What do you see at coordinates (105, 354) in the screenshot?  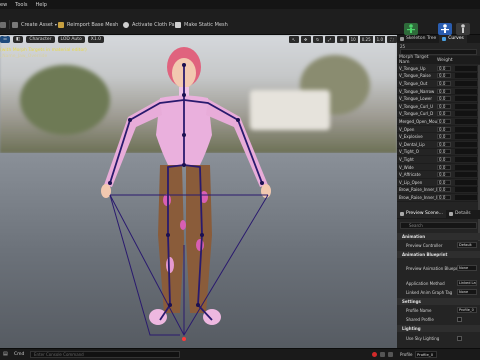 I see `console-command-input: Enter Console Command` at bounding box center [105, 354].